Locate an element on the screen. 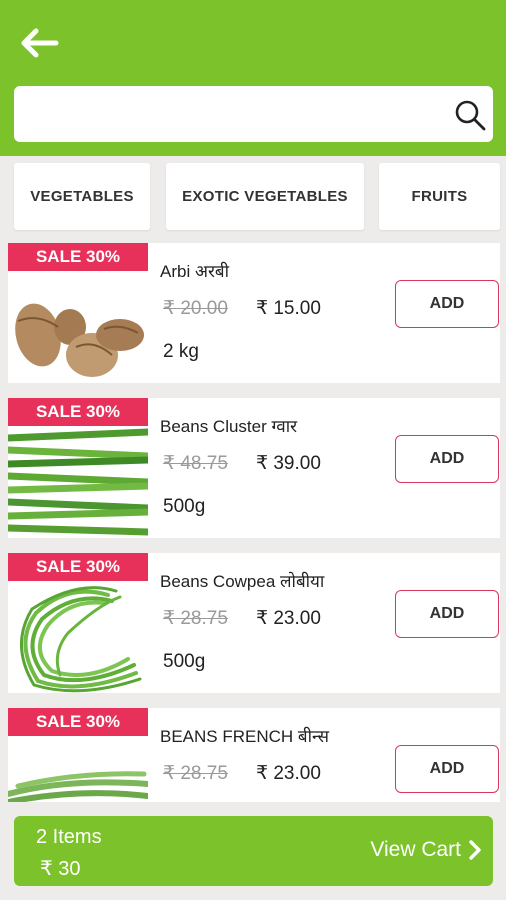 The height and width of the screenshot is (900, 506). cart-bar: 2 Items ₹ 30 View Cart is located at coordinates (253, 851).